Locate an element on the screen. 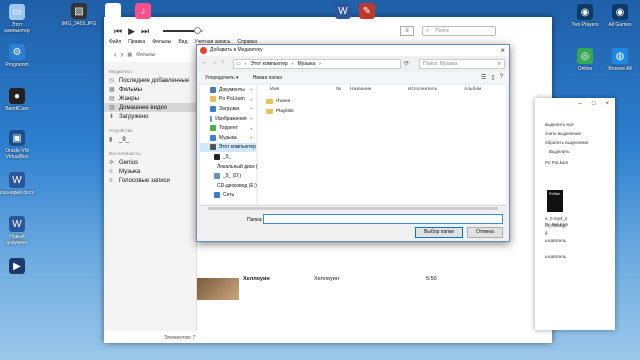 Image resolution: width=640 pixels, height=360 pixels. column-header: № is located at coordinates (338, 89).